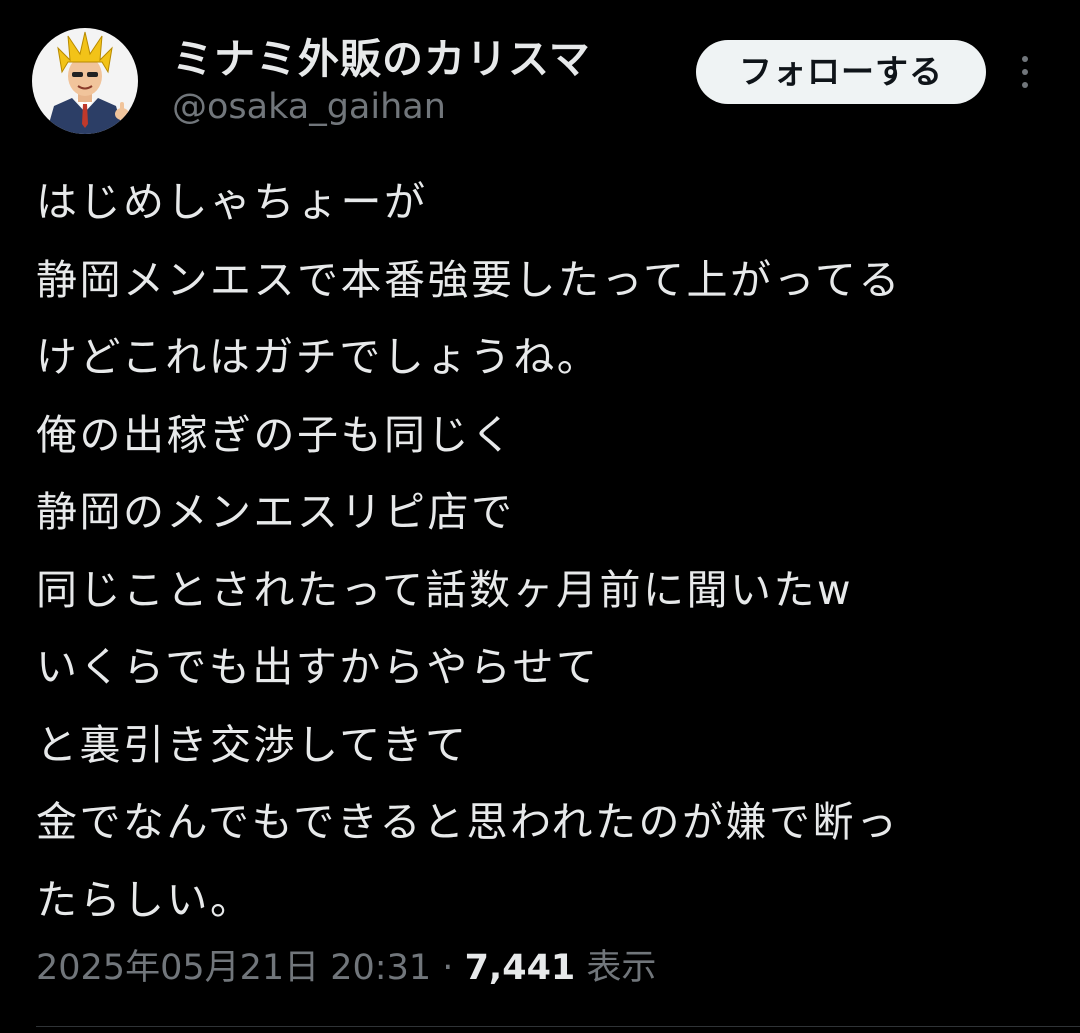 This screenshot has width=1080, height=1033. I want to click on avatar, so click(85, 81).